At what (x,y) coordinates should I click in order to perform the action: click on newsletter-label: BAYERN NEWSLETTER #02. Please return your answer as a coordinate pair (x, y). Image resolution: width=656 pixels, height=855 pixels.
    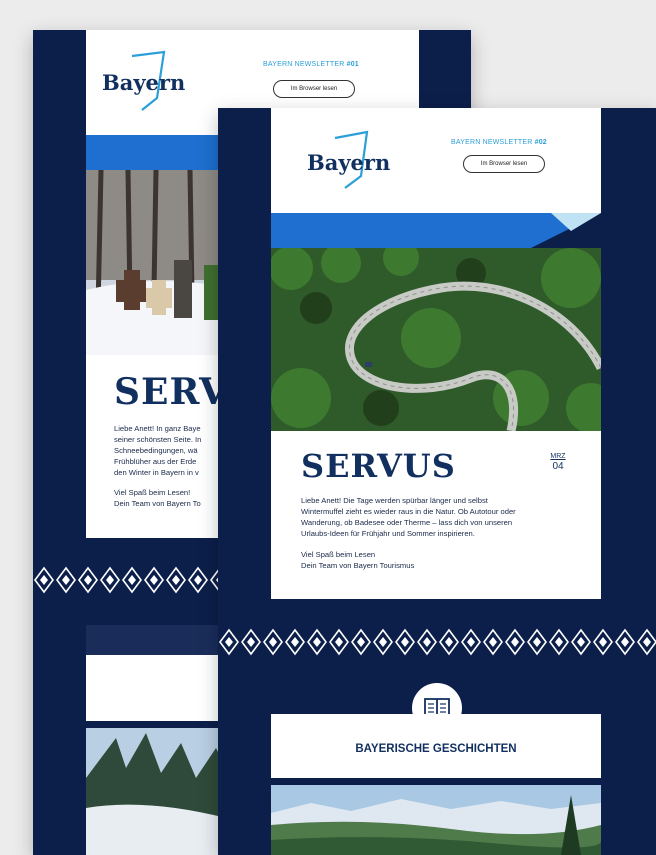
    Looking at the image, I should click on (499, 142).